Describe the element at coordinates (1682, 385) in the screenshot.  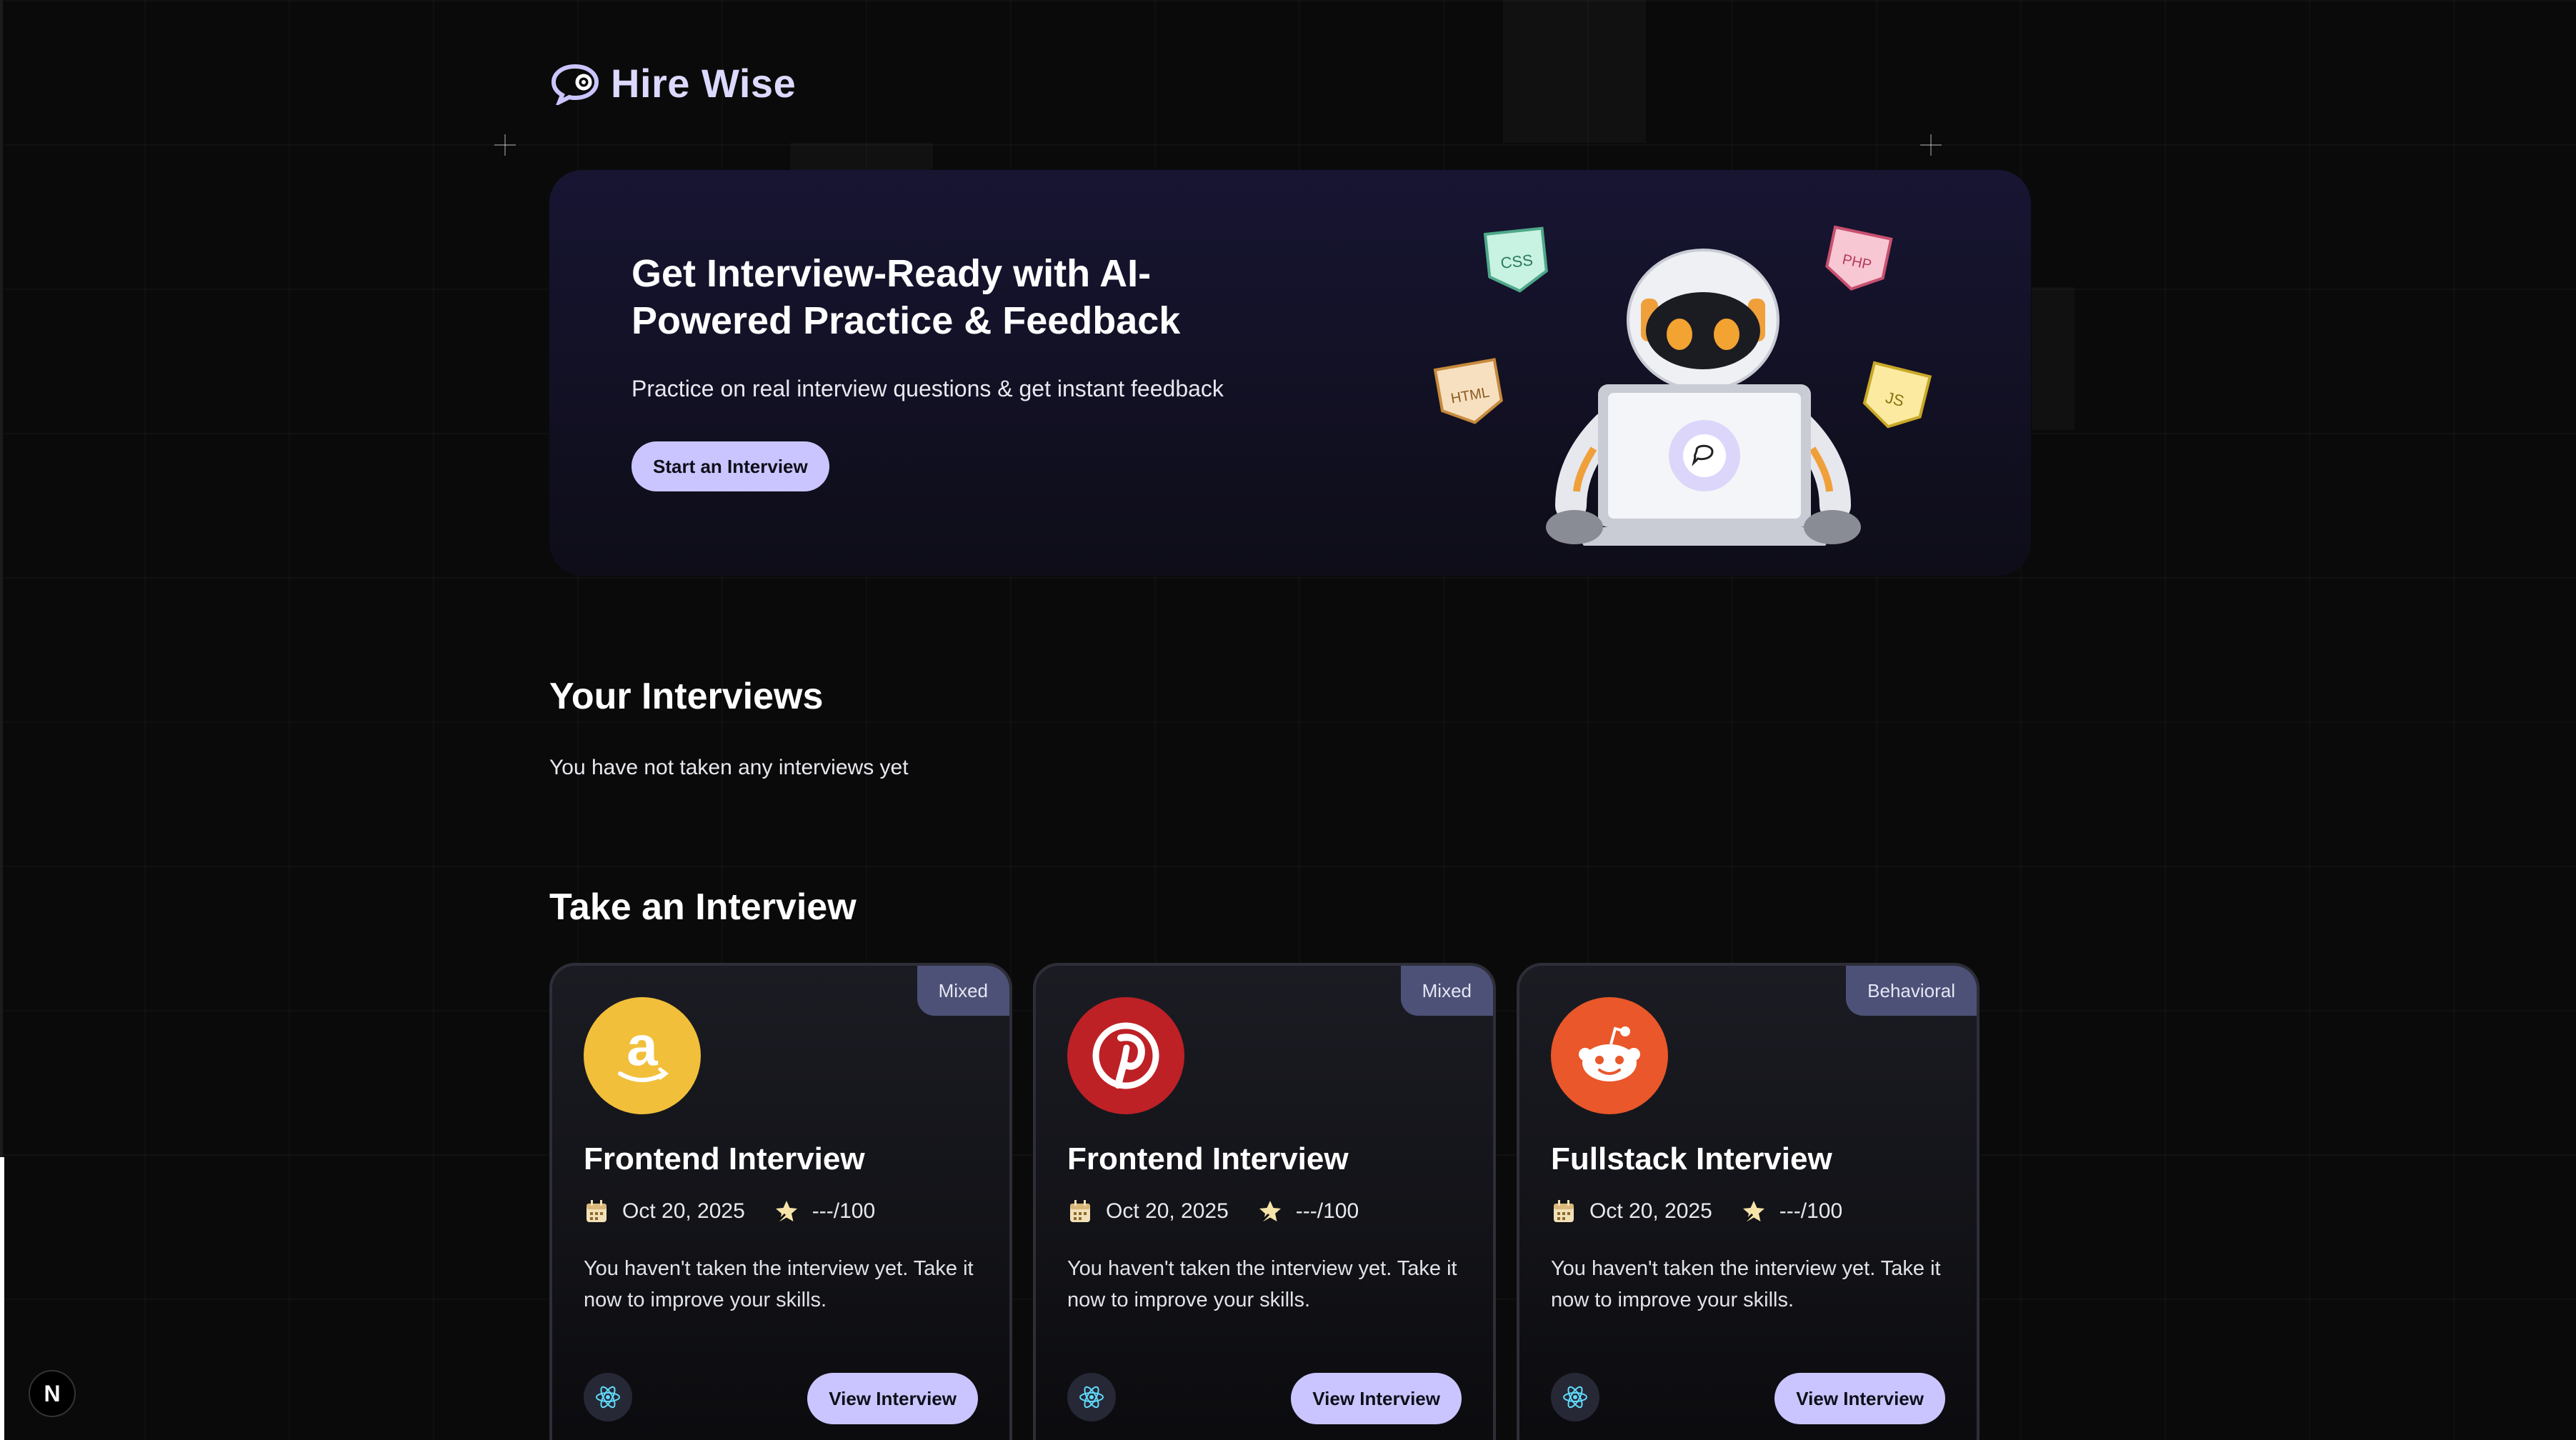
I see `robot-illustration: CSS PHP HTML JS` at that location.